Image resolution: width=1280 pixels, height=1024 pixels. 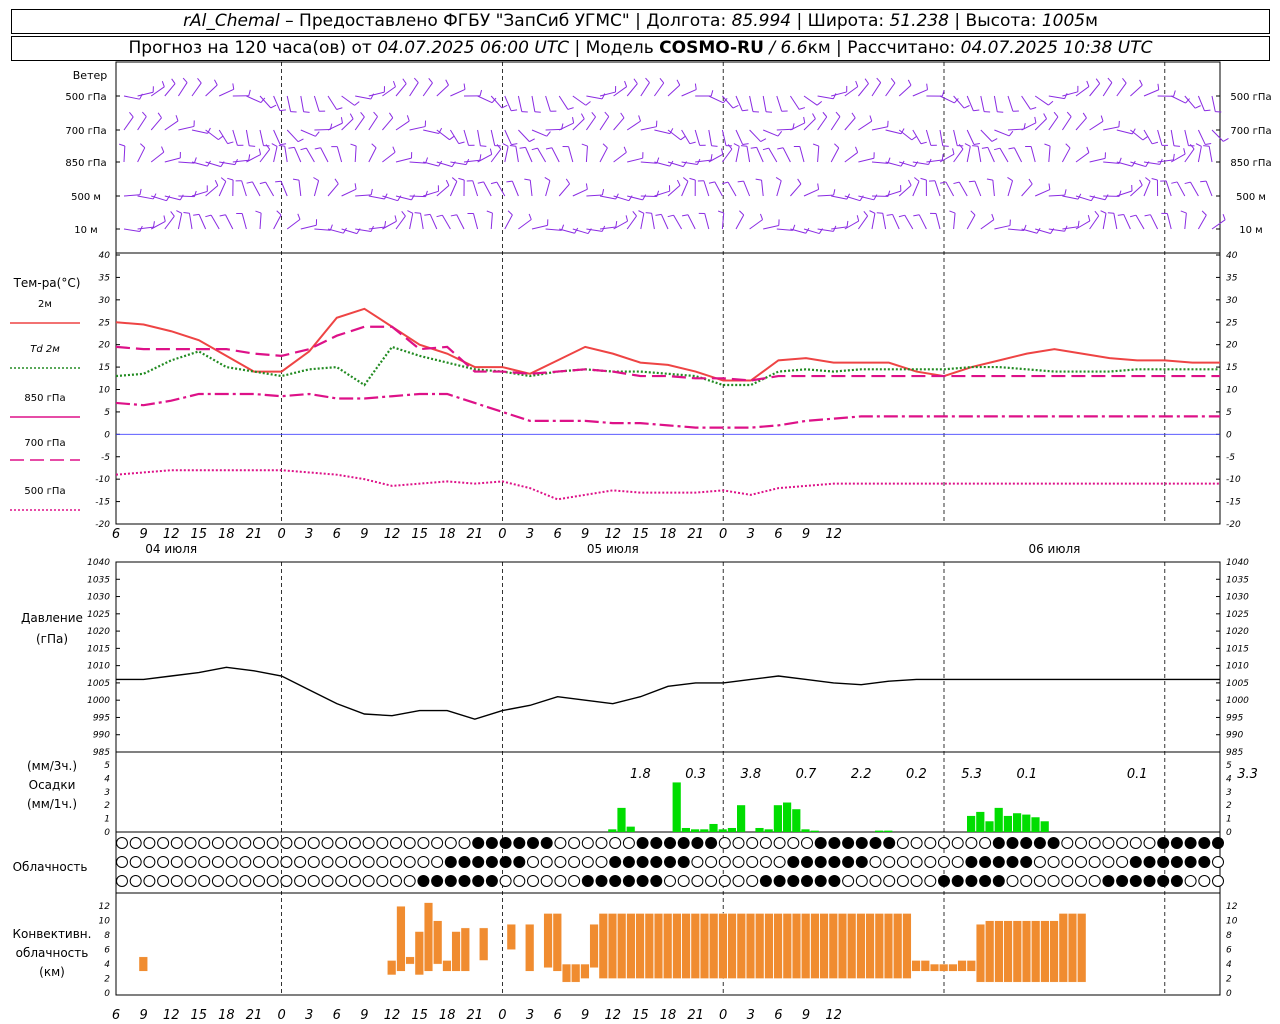 What do you see at coordinates (254, 534) in the screenshot?
I see `time-tick-label: 21` at bounding box center [254, 534].